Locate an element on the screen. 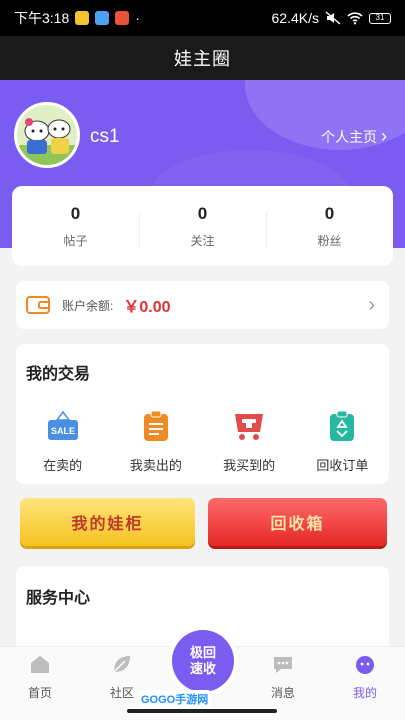 This screenshot has height=720, width=405. recycle-clipboard-icon is located at coordinates (342, 425).